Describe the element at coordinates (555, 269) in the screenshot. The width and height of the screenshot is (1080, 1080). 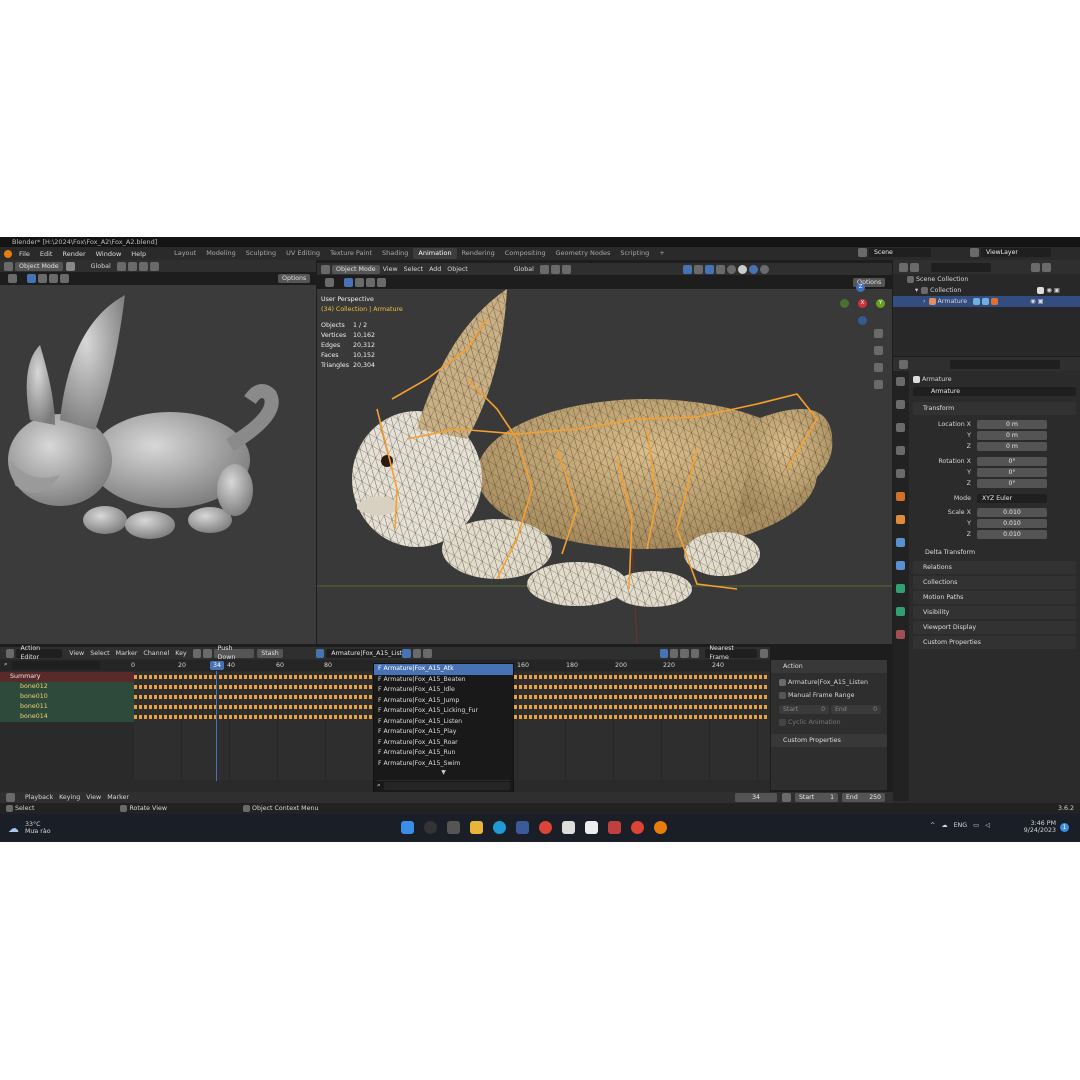
I see `snap-icon` at that location.